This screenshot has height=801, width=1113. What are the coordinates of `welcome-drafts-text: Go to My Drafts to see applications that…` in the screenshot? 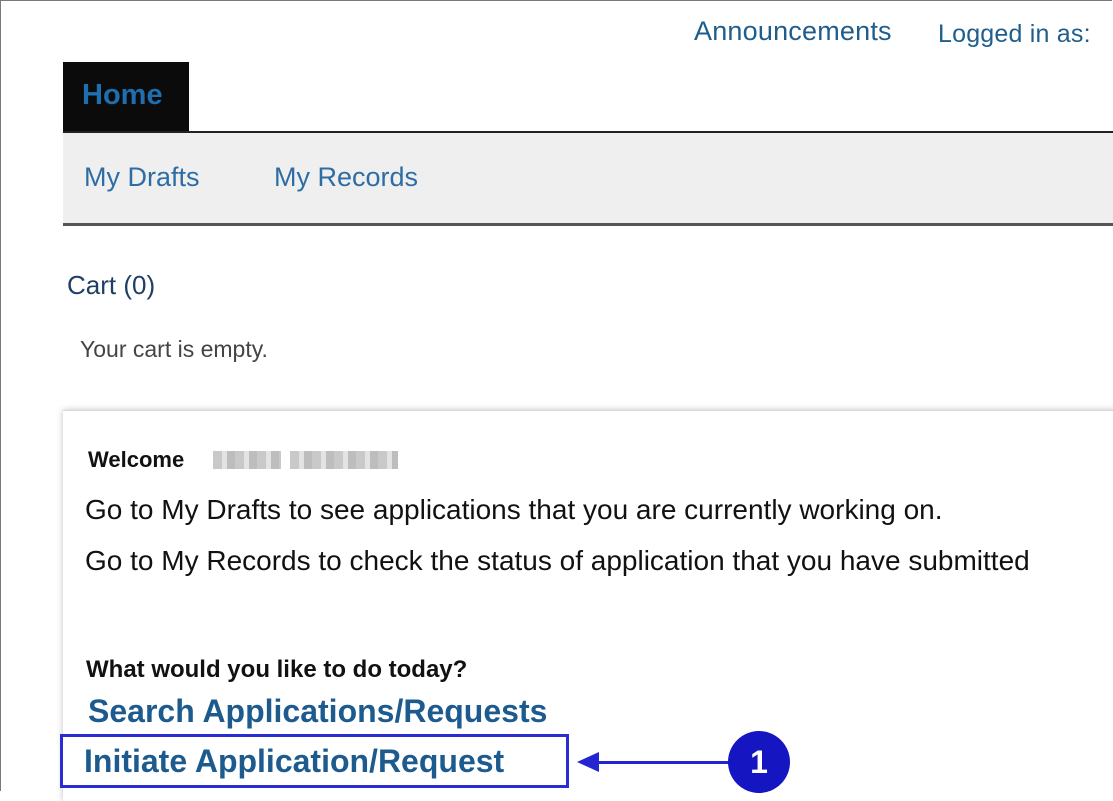 It's located at (514, 509).